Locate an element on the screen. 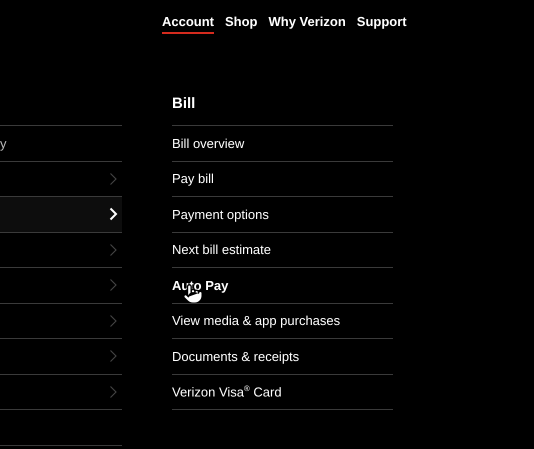 Image resolution: width=534 pixels, height=449 pixels. menu-item-label: y is located at coordinates (3, 143).